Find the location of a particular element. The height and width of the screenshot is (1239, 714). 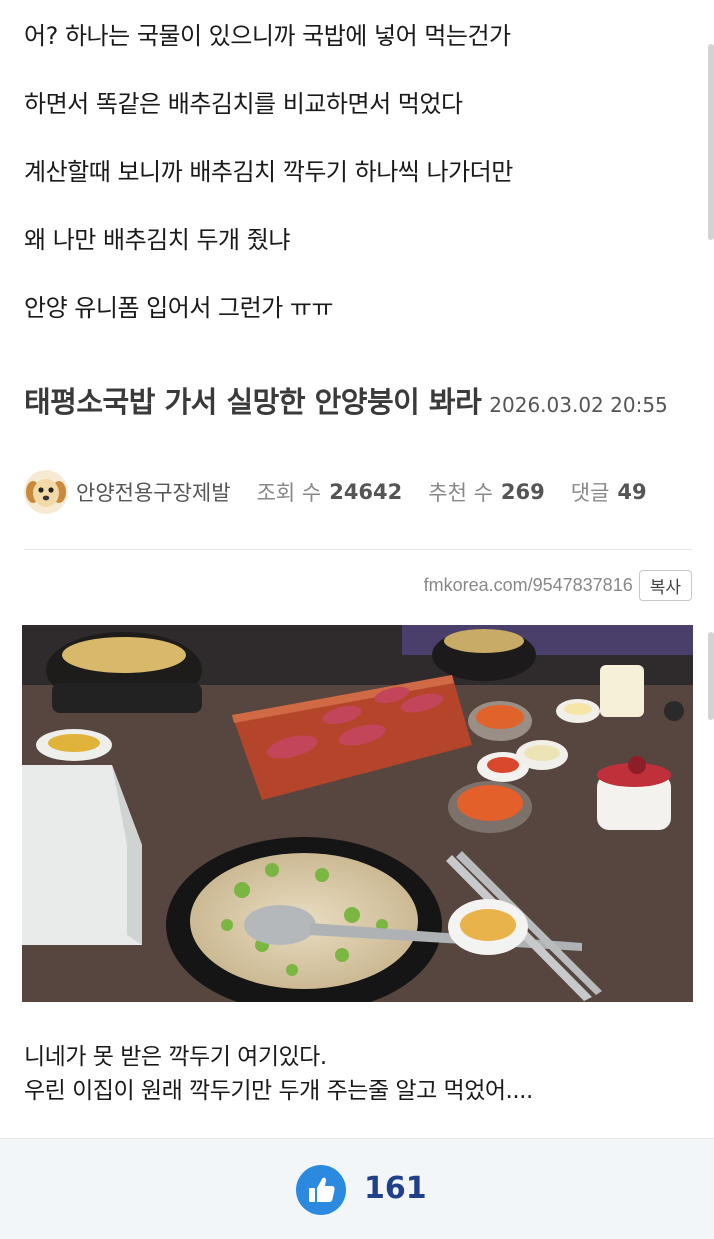

body-line: 안양 유니폼 입어서 그런가 ㅠㅠ is located at coordinates (179, 308).